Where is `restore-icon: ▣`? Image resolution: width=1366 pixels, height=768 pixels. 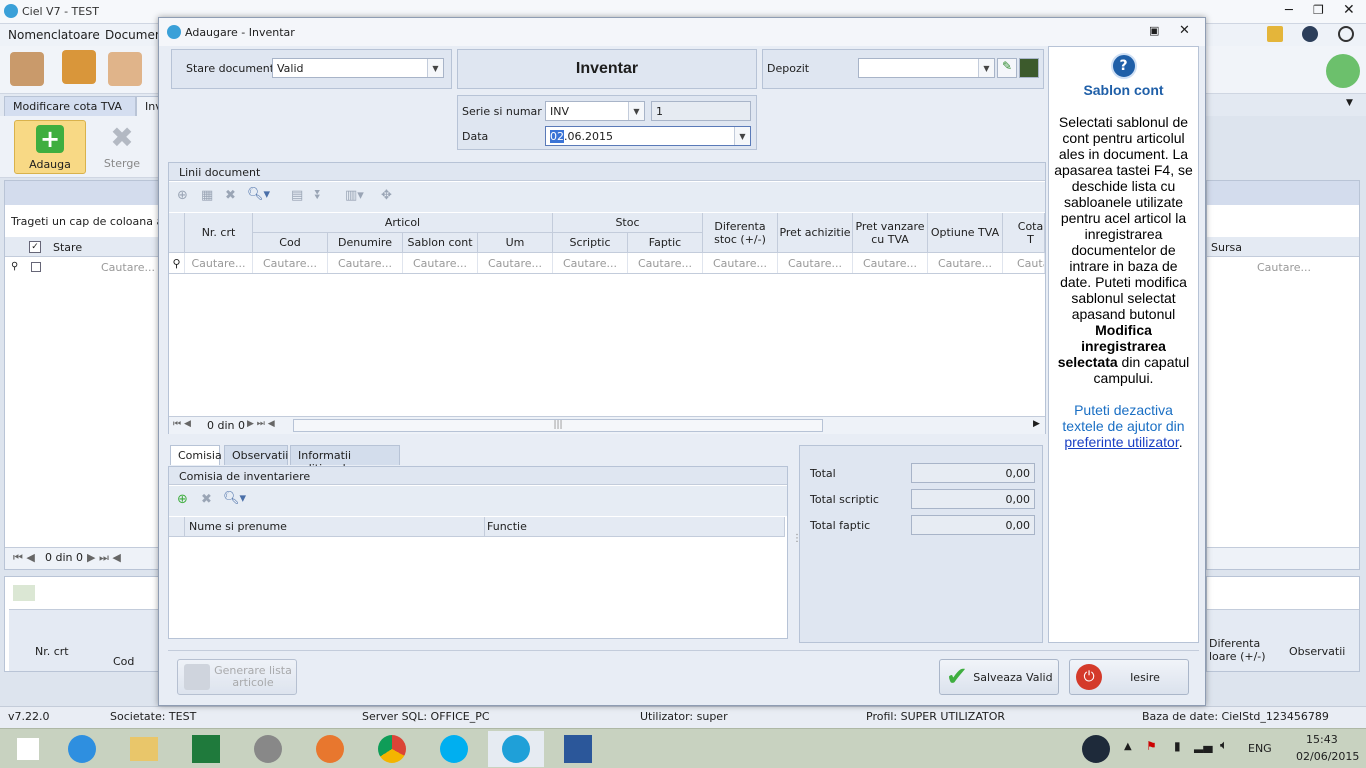
restore-icon: ▣ is located at coordinates (1154, 30).